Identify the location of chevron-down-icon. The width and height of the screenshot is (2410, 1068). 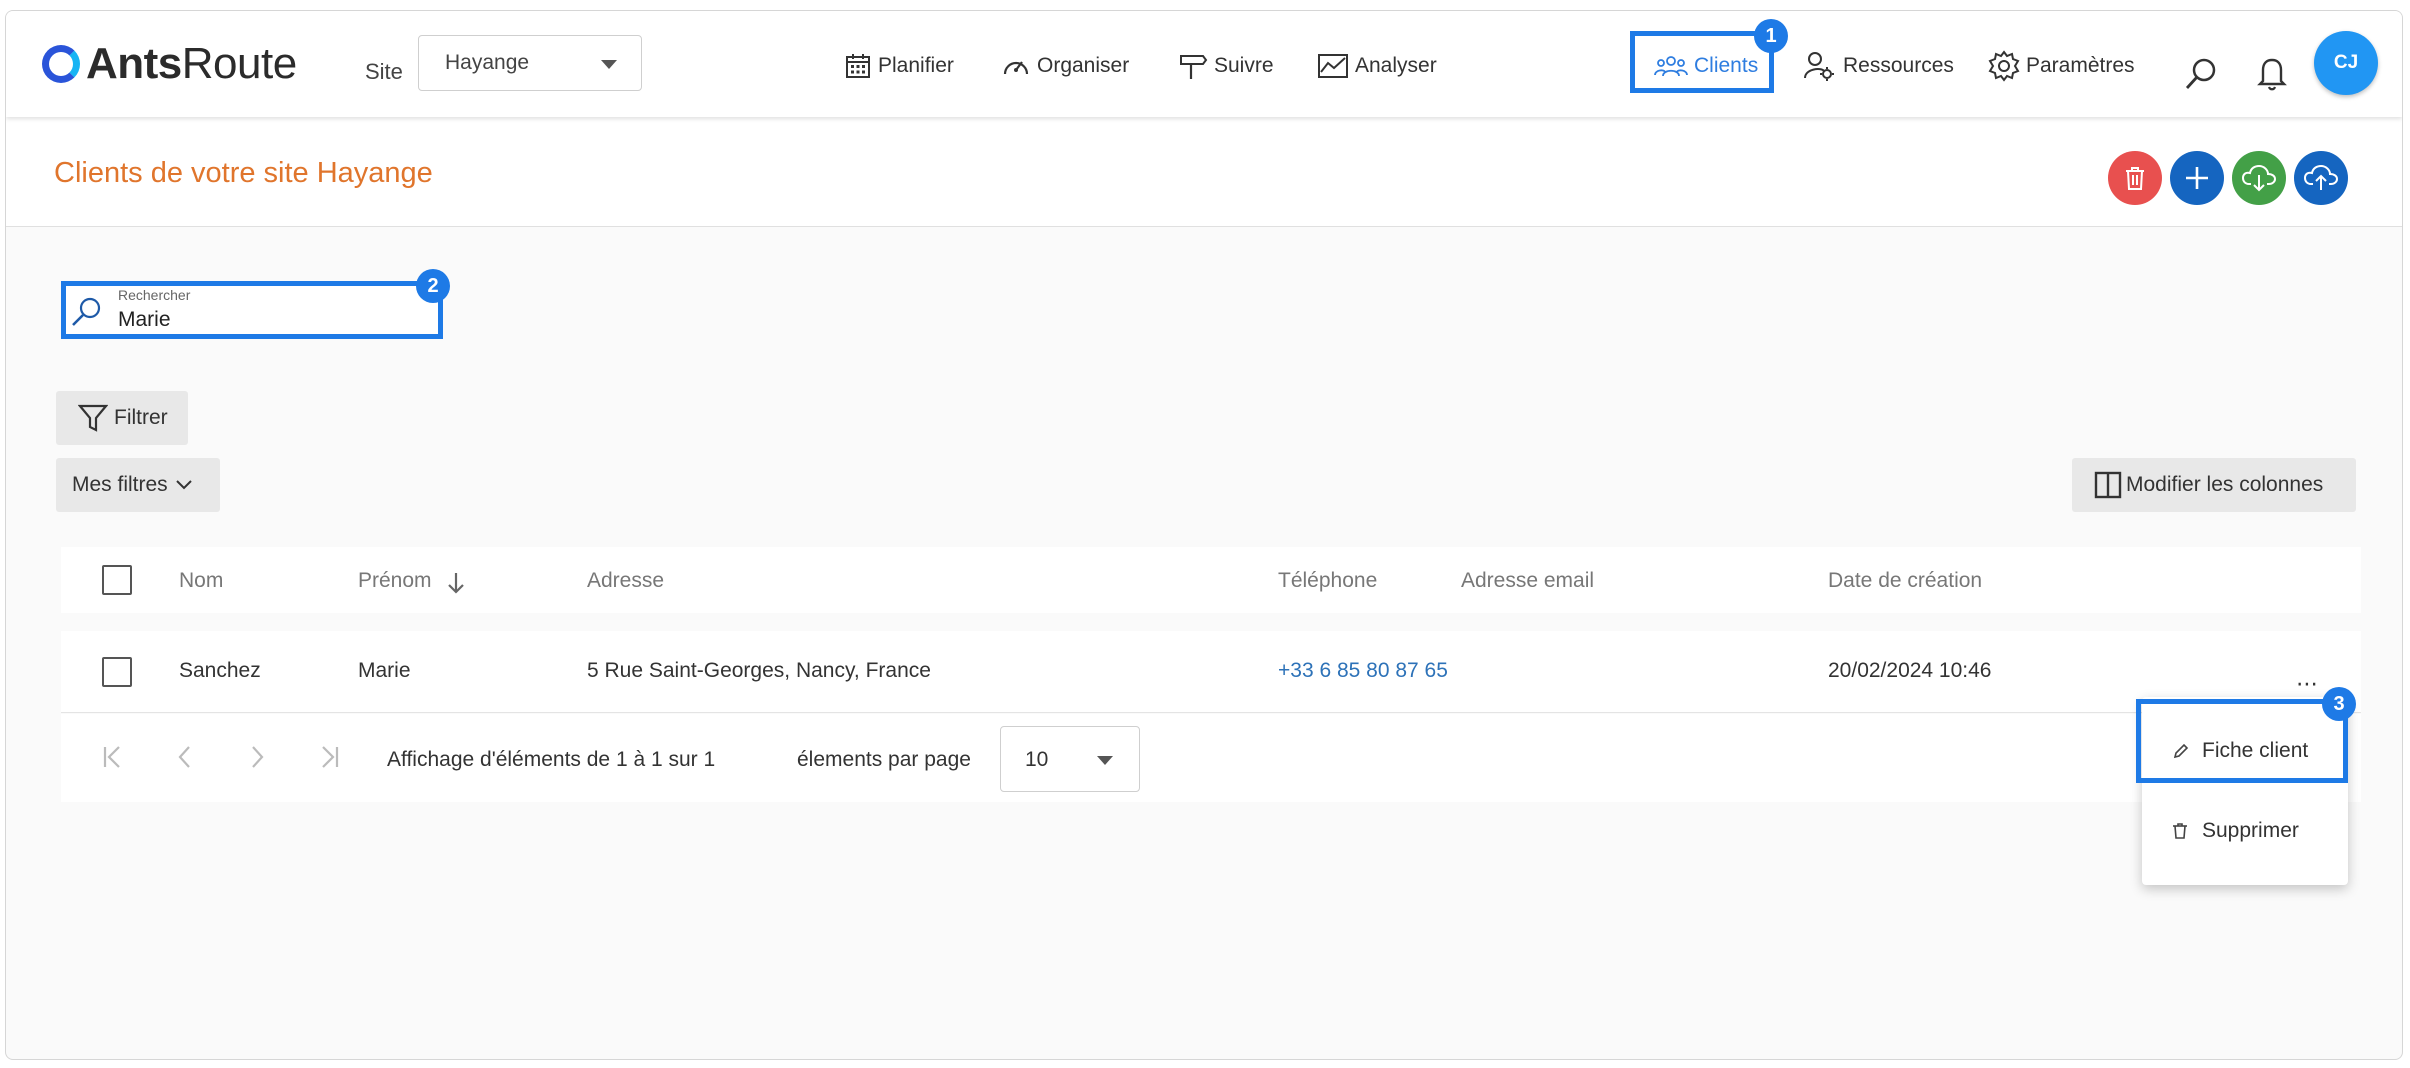
(183, 485).